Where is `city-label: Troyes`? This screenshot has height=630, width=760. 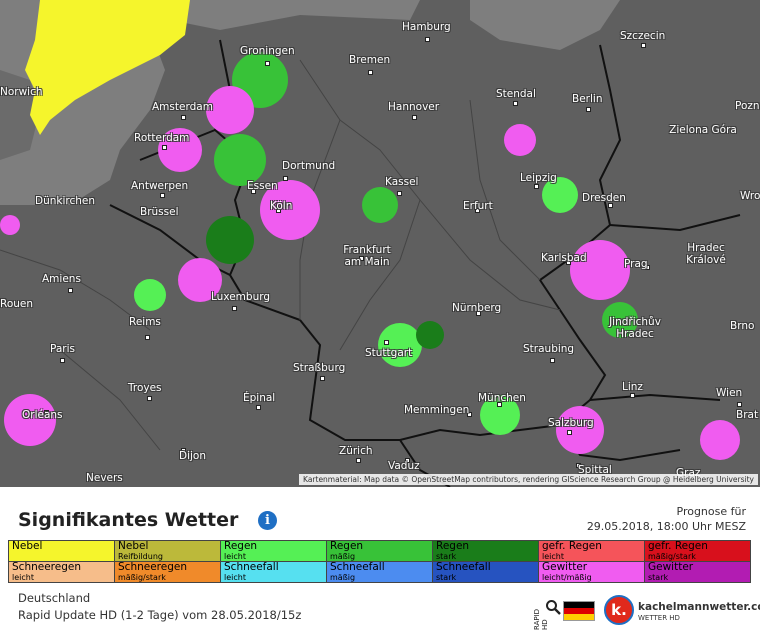 city-label: Troyes is located at coordinates (145, 388).